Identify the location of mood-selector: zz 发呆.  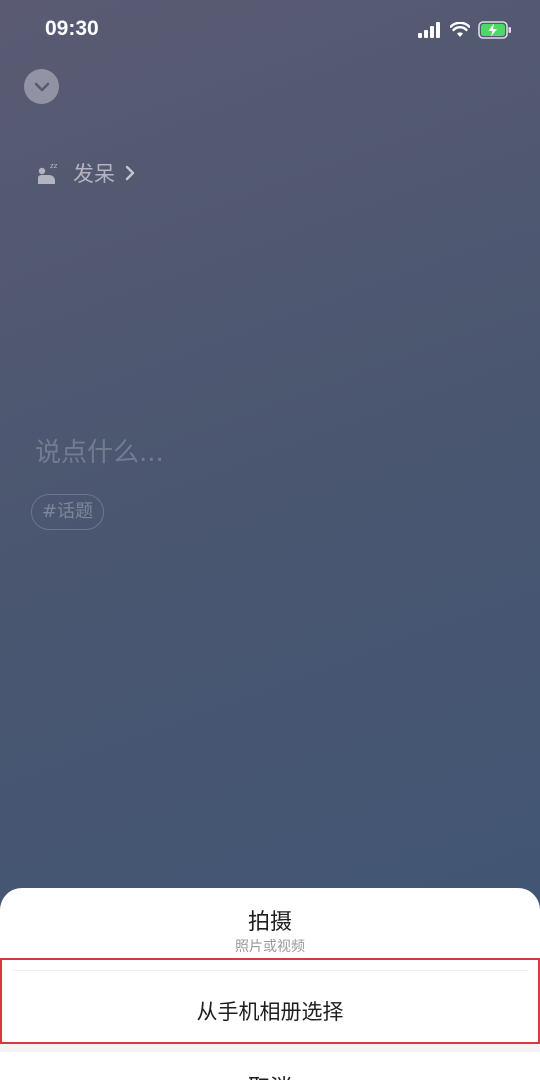
(85, 173).